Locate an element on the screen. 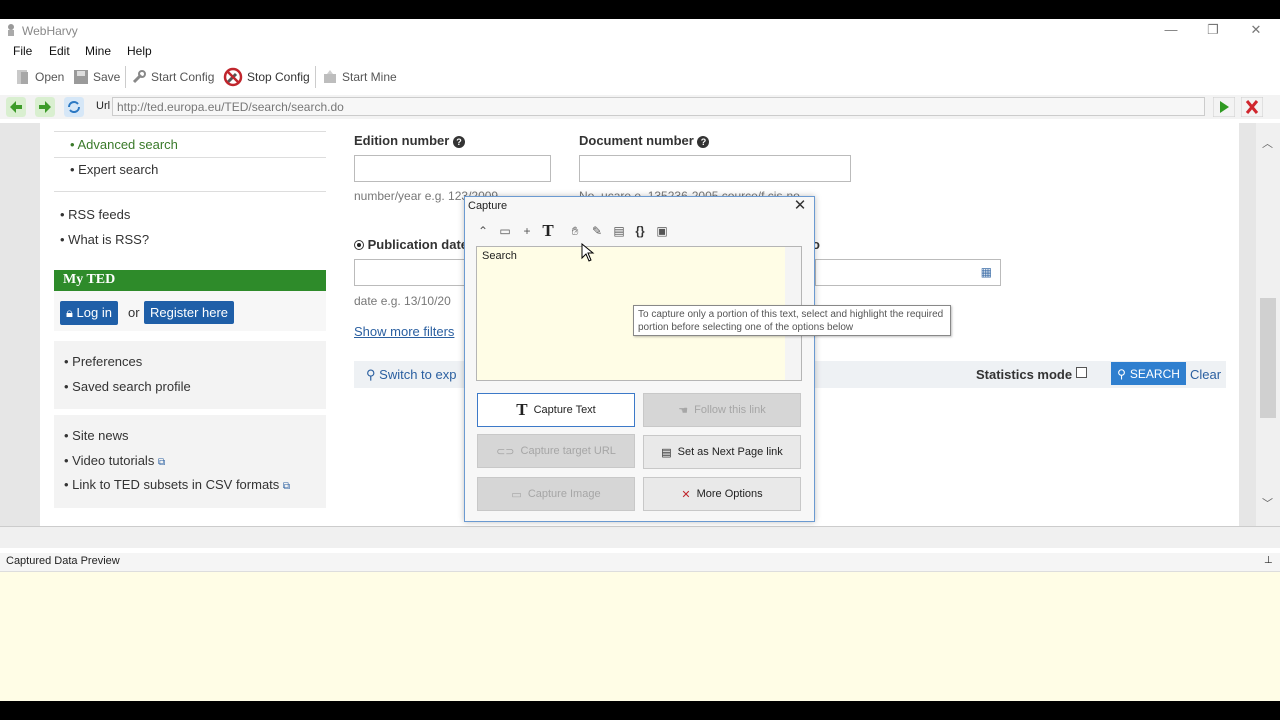 The height and width of the screenshot is (720, 1280). menu-mine: Mine is located at coordinates (98, 51).